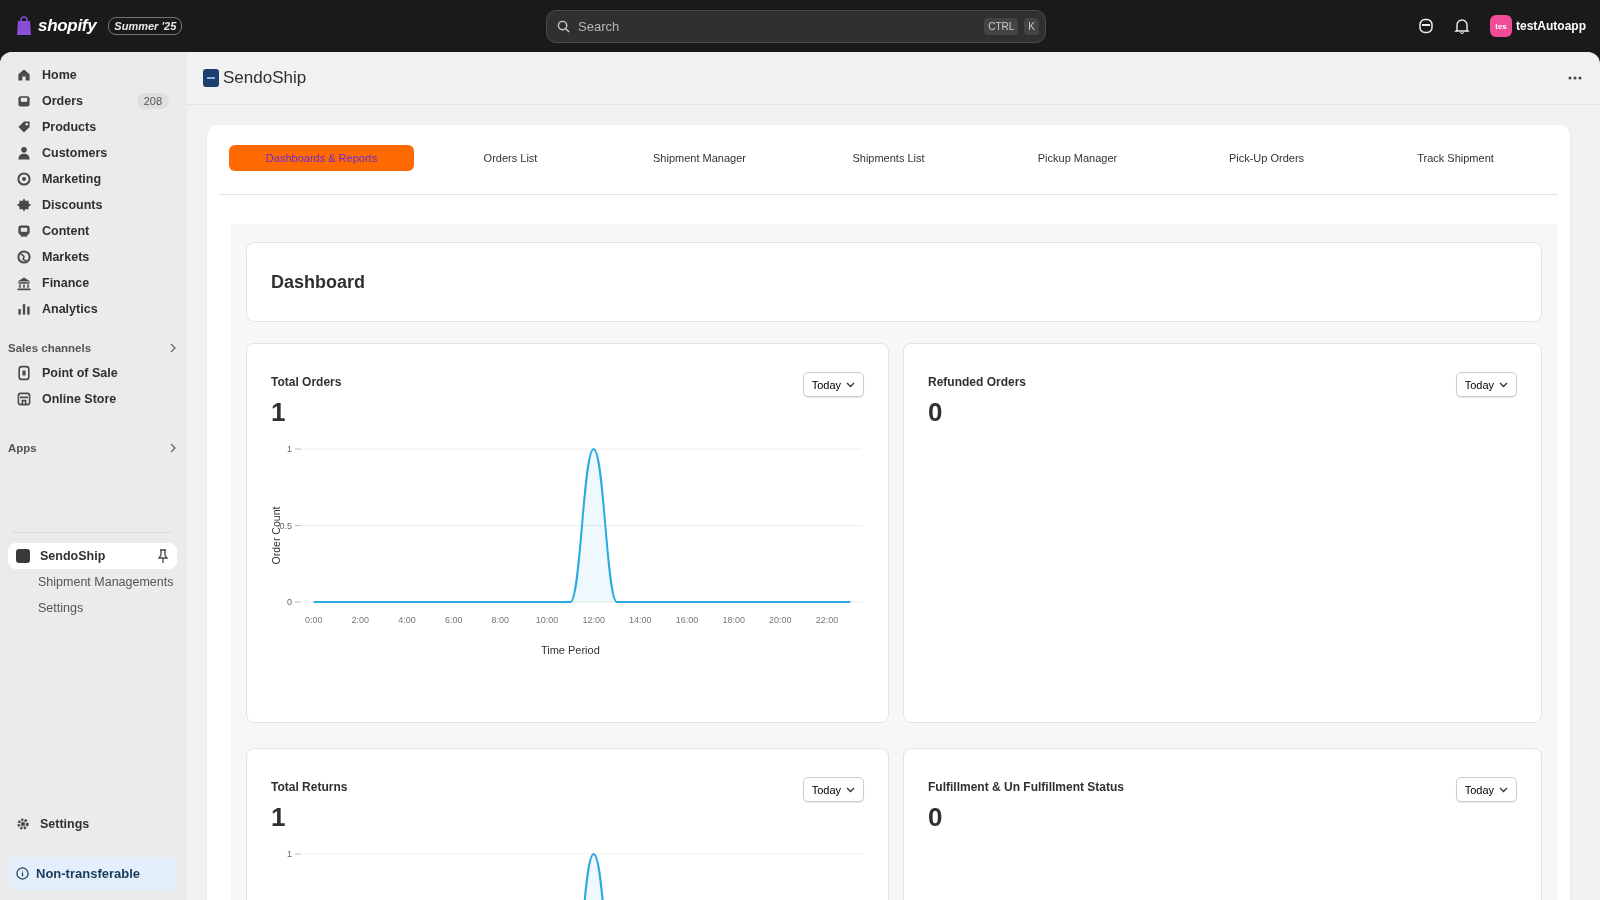 The width and height of the screenshot is (1600, 900). Describe the element at coordinates (360, 620) in the screenshot. I see `axis-tick-label: 2:00` at that location.